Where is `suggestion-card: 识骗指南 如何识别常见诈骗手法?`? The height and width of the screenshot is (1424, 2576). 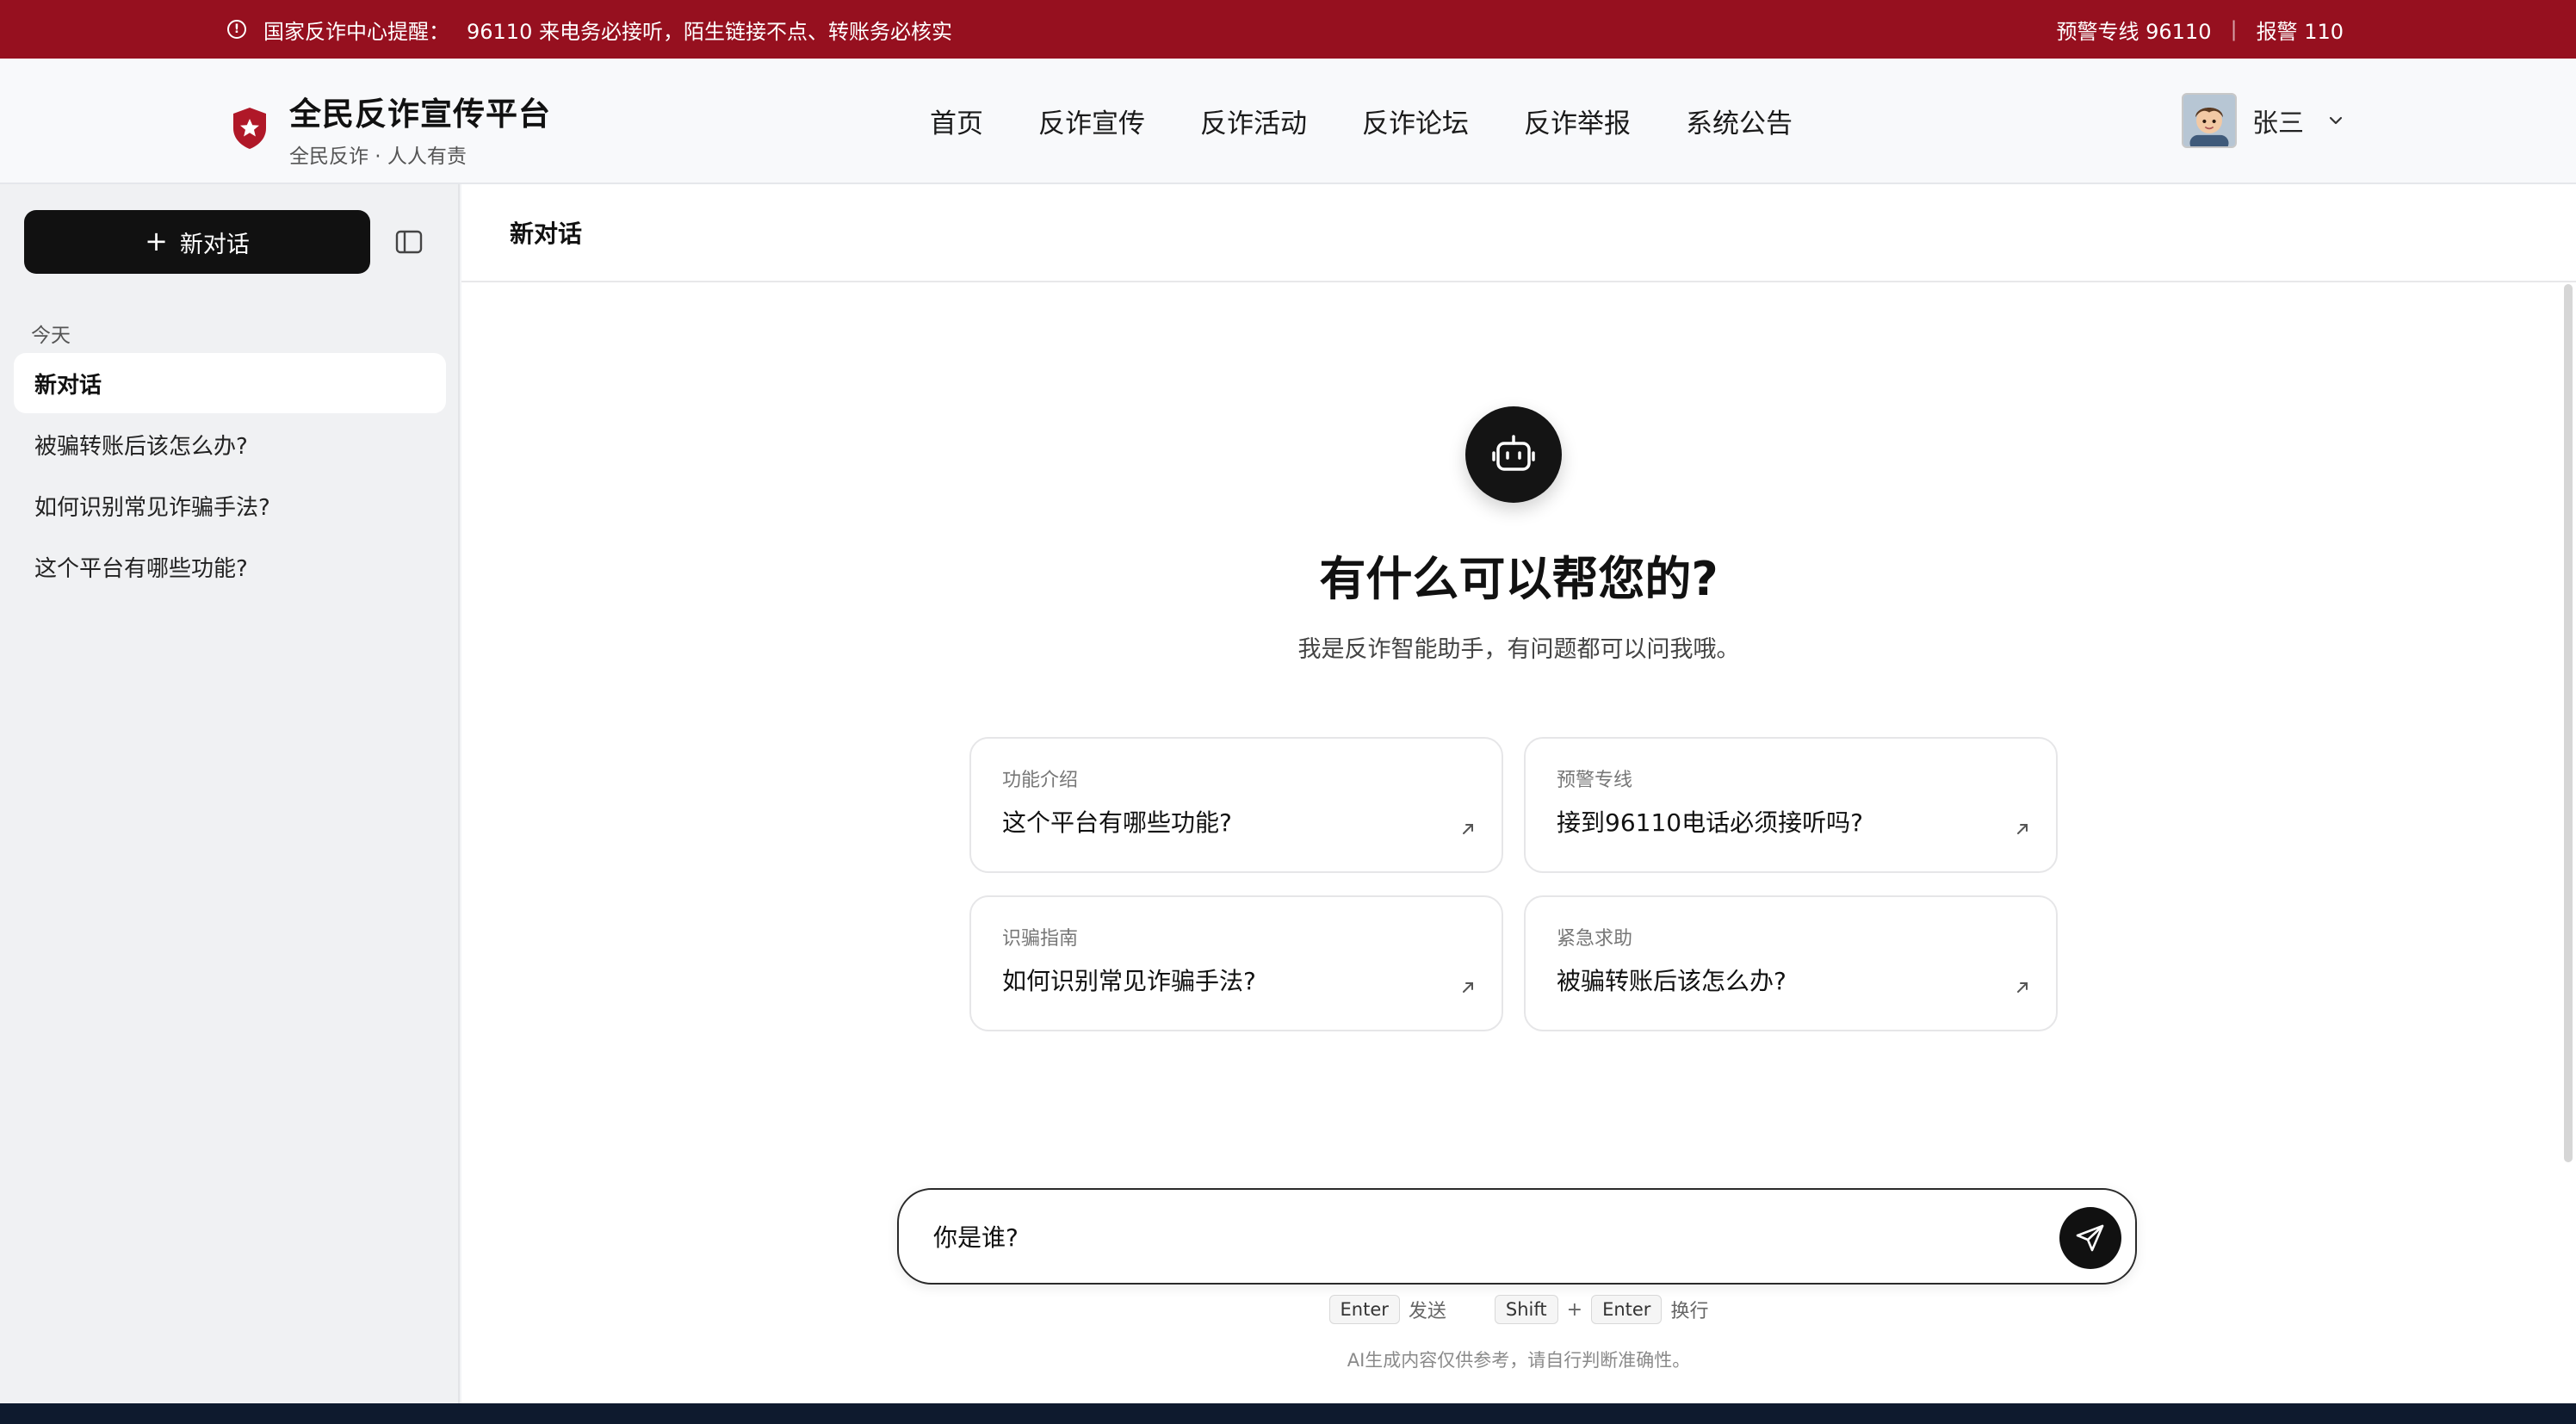 suggestion-card: 识骗指南 如何识别常见诈骗手法? is located at coordinates (1236, 963).